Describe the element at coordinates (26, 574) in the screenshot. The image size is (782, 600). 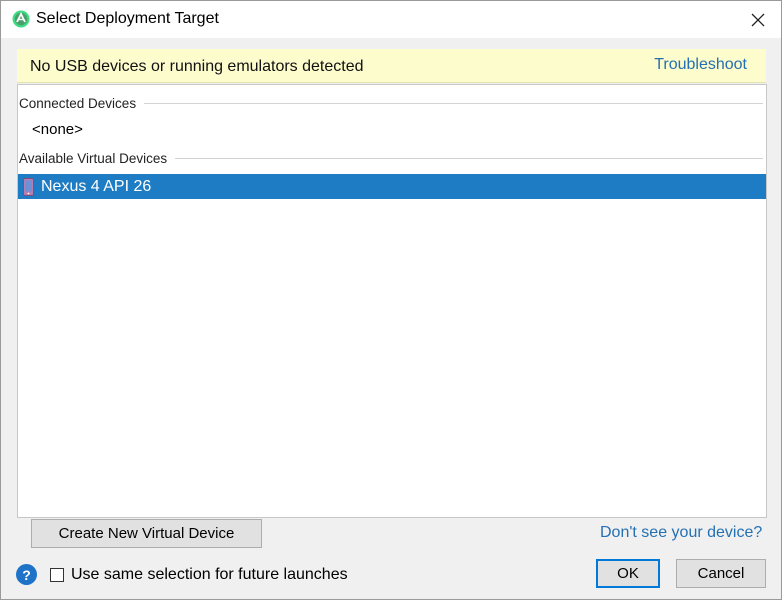
I see `help-icon: ?` at that location.